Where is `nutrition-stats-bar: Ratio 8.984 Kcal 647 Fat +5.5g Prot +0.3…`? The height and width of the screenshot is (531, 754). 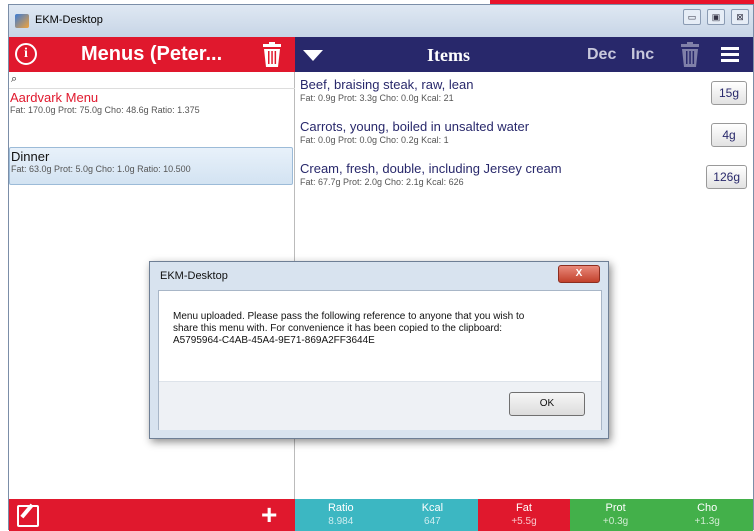
nutrition-stats-bar: Ratio 8.984 Kcal 647 Fat +5.5g Prot +0.3… is located at coordinates (524, 515).